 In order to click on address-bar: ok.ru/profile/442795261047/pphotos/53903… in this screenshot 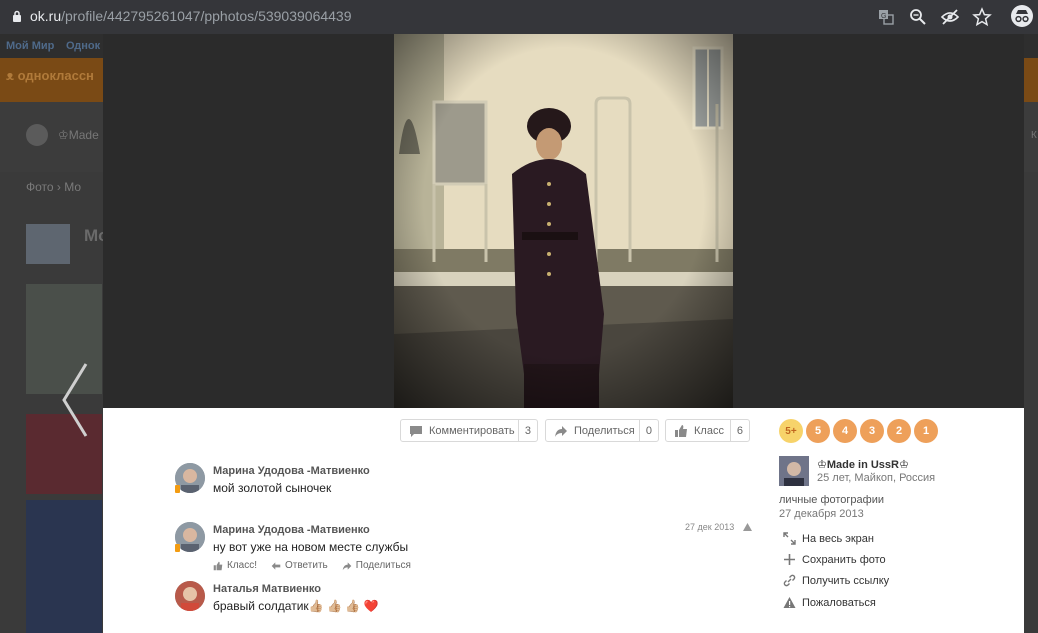, I will do `click(191, 16)`.